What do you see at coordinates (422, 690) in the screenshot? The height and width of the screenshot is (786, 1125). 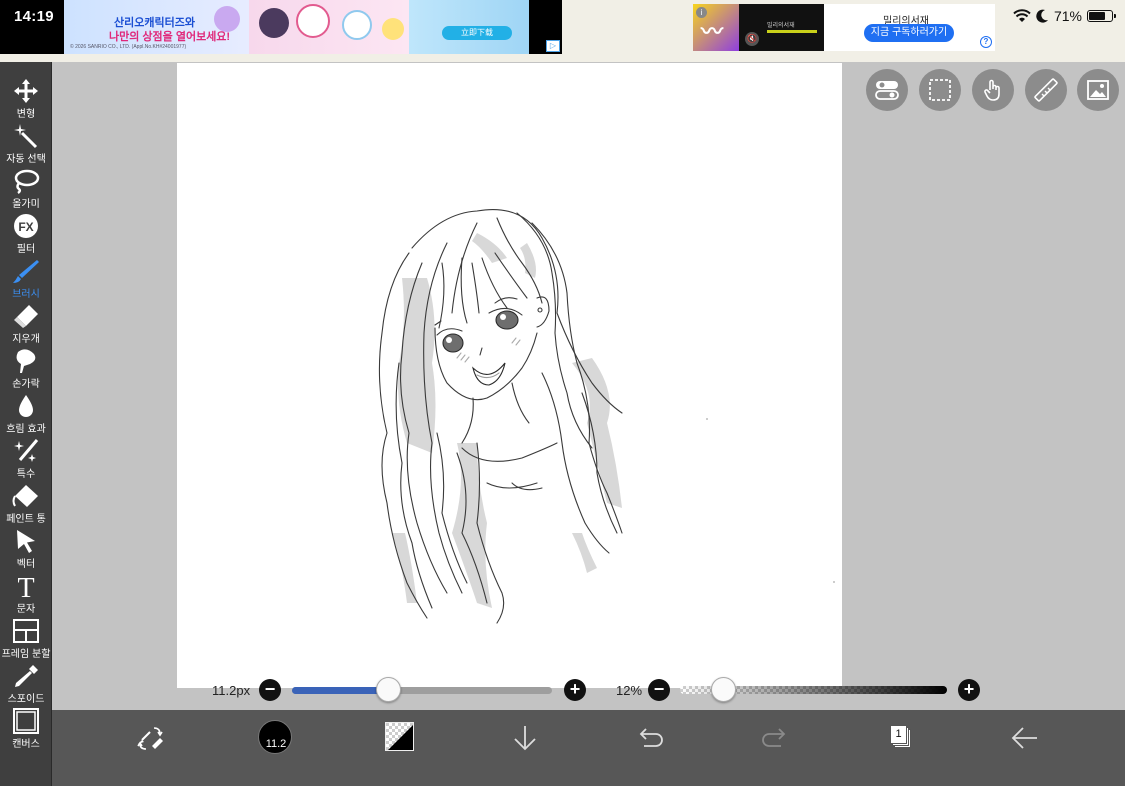 I see `brush-size-slider` at bounding box center [422, 690].